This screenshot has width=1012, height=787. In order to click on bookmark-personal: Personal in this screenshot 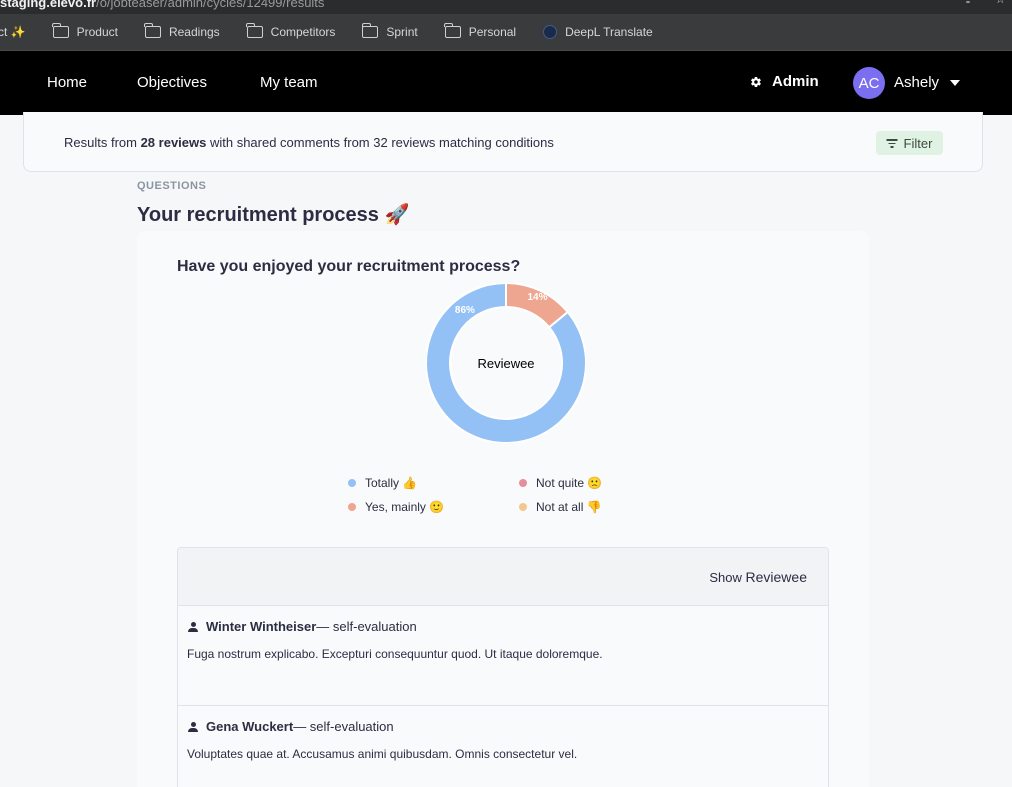, I will do `click(480, 31)`.